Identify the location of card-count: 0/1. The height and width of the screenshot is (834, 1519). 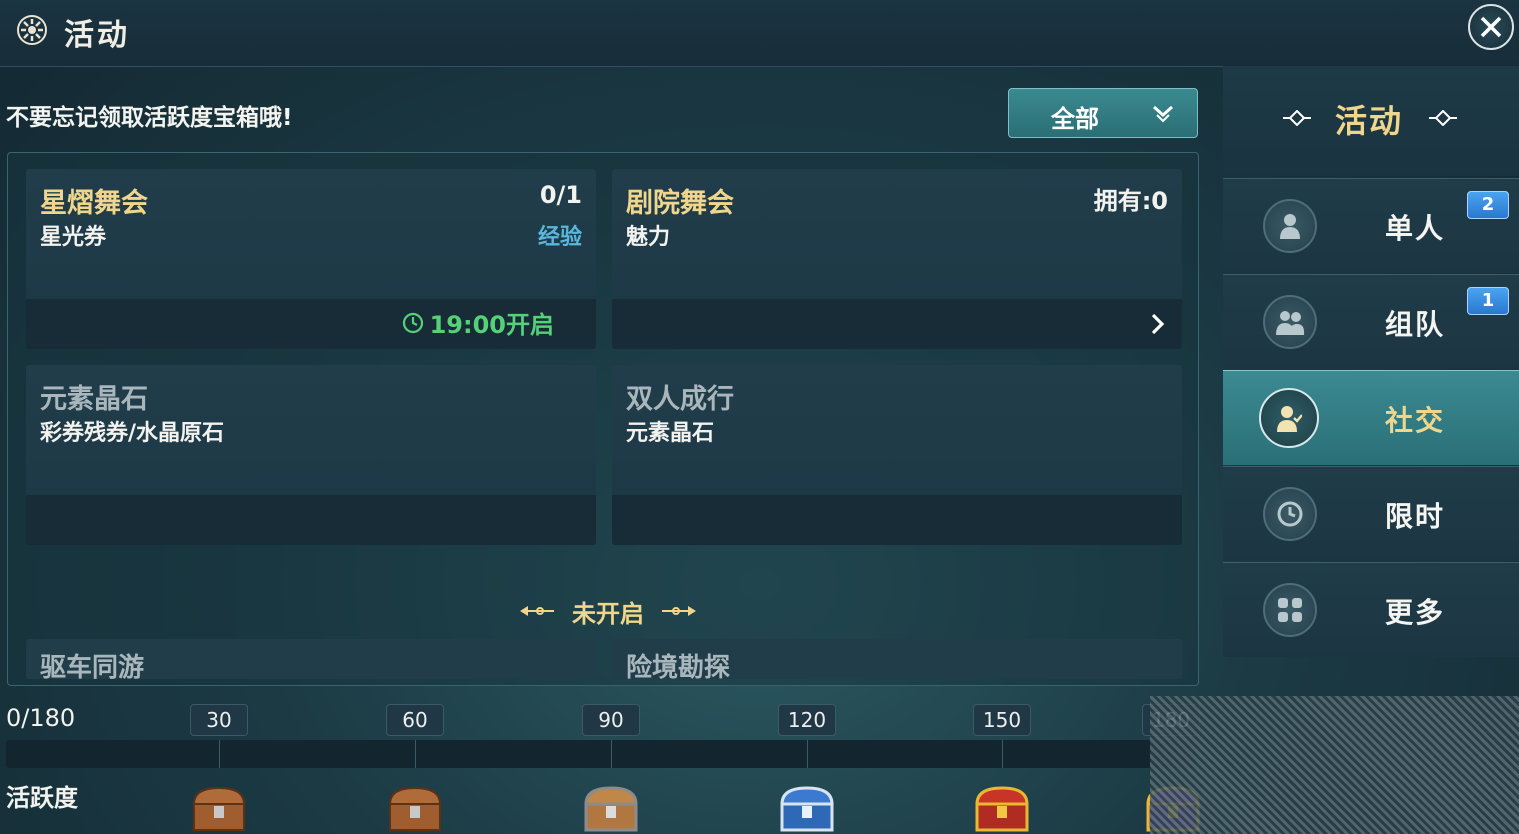
(560, 195).